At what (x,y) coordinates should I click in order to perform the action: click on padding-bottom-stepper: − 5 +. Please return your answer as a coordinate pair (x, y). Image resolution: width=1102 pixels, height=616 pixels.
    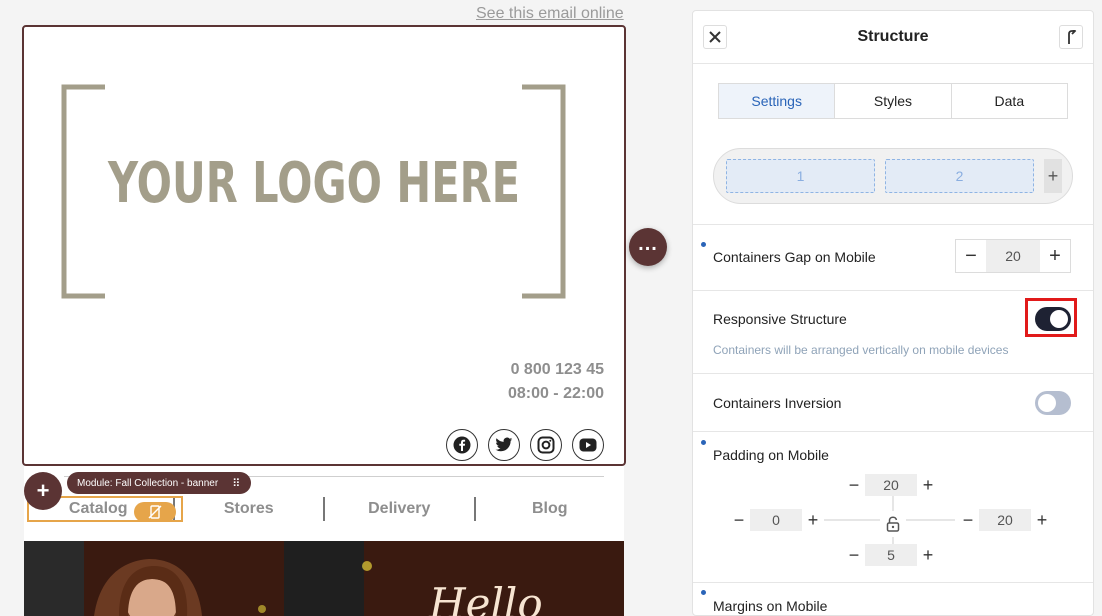
    Looking at the image, I should click on (891, 555).